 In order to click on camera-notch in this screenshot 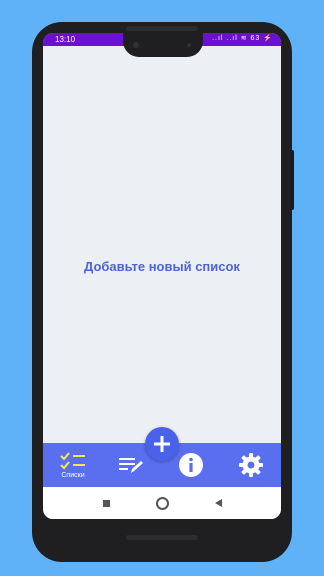, I will do `click(163, 45)`.